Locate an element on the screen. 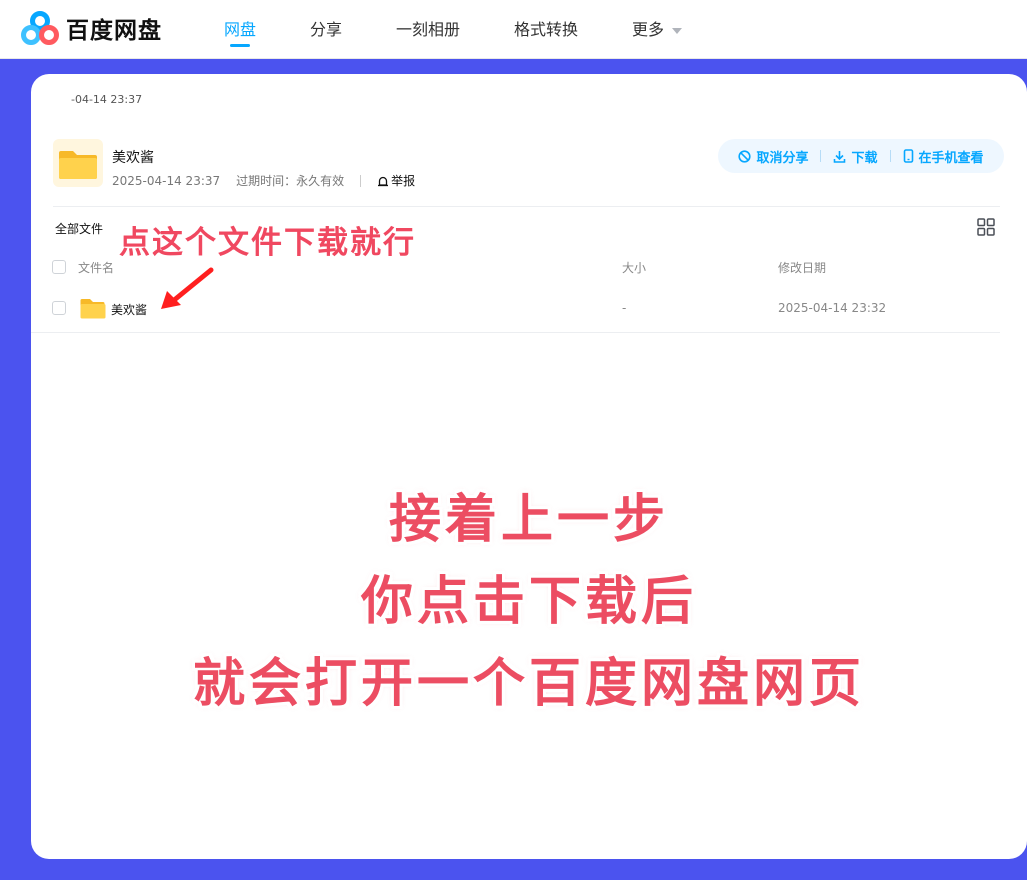 Image resolution: width=1027 pixels, height=880 pixels. nav-tab-album: 一刻相册 is located at coordinates (428, 28).